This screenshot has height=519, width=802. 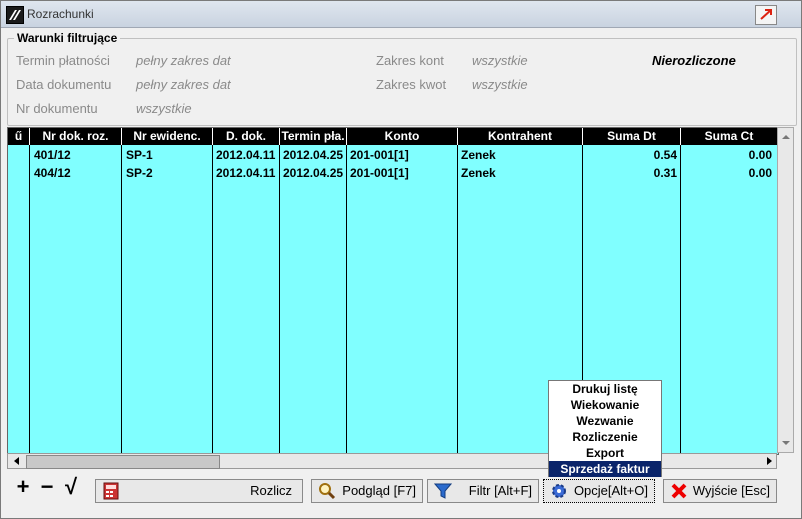 I want to click on title-bar: Rozrachunki, so click(x=401, y=14).